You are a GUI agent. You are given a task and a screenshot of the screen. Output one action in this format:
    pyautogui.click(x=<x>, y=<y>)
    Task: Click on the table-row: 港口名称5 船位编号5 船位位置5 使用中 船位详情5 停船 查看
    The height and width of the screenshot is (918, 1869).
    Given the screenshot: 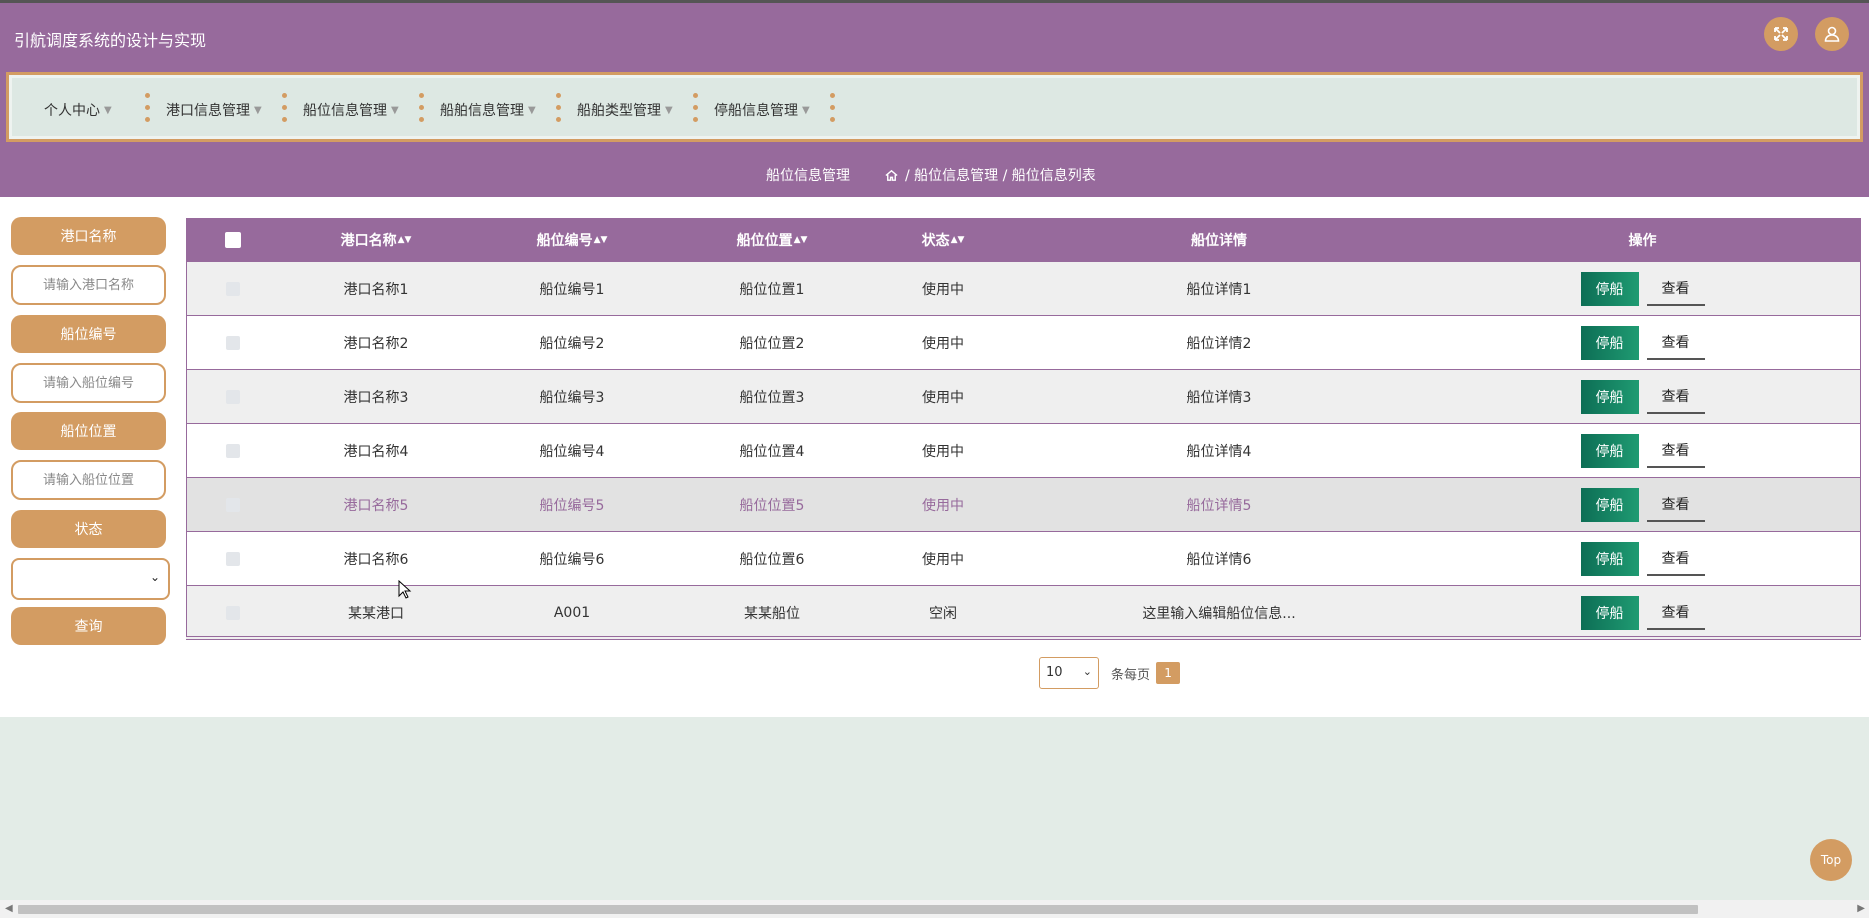 What is the action you would take?
    pyautogui.click(x=1023, y=505)
    